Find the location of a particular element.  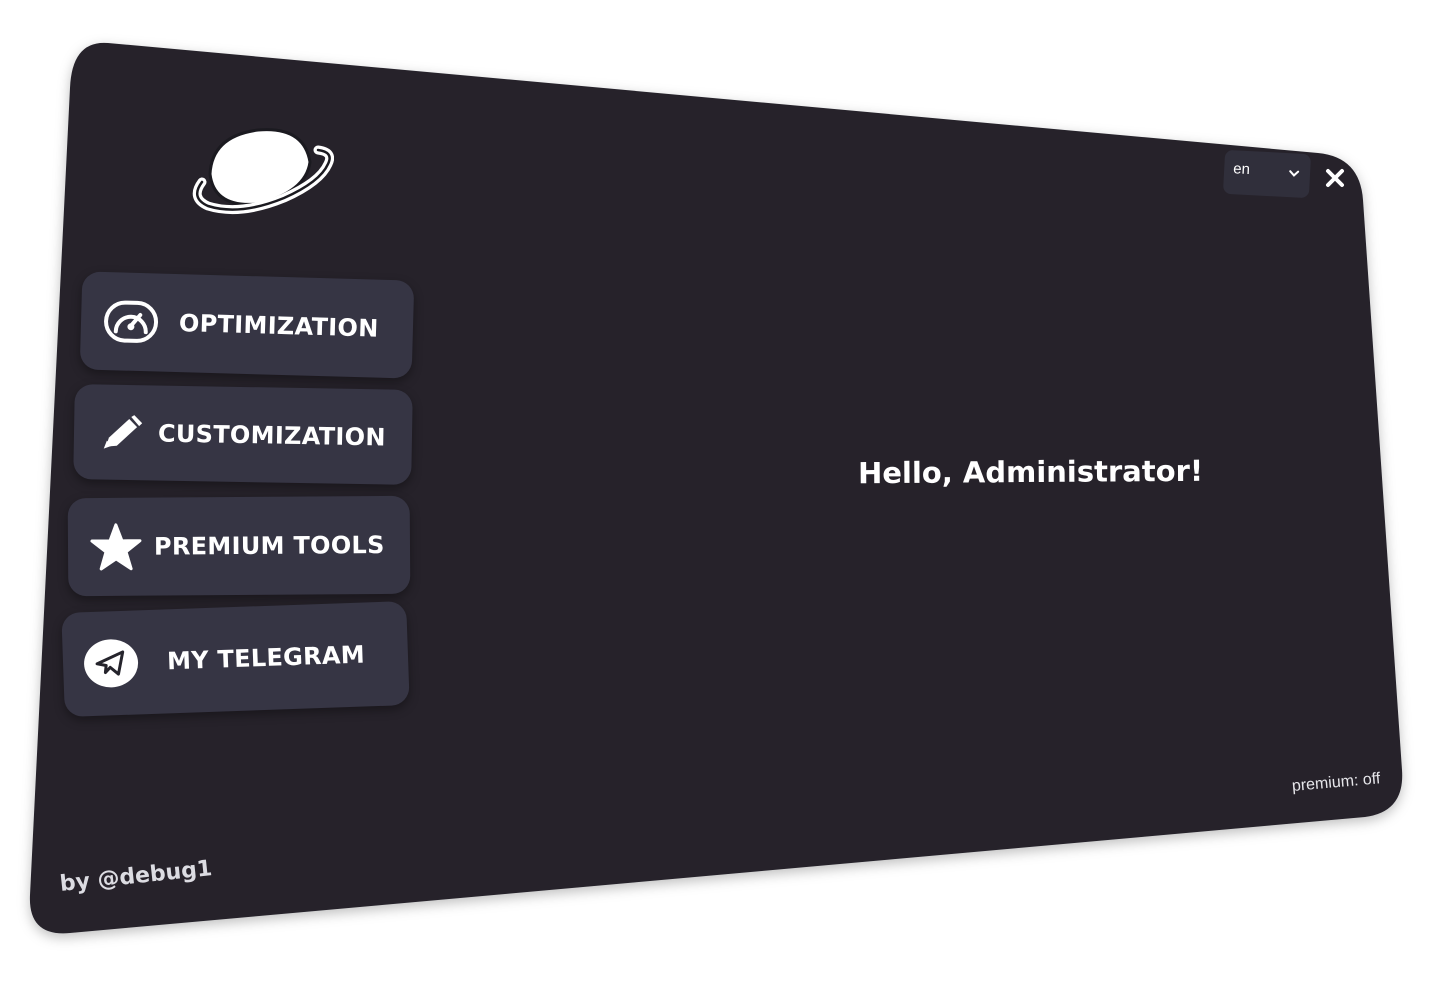

customization-button: CUSTOMIZATION is located at coordinates (243, 434).